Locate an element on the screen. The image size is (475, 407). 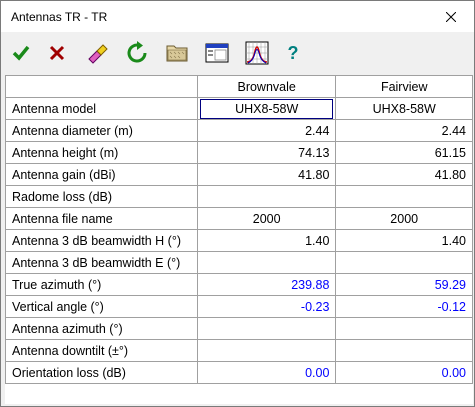
header-site-b: Fairview is located at coordinates (404, 86).